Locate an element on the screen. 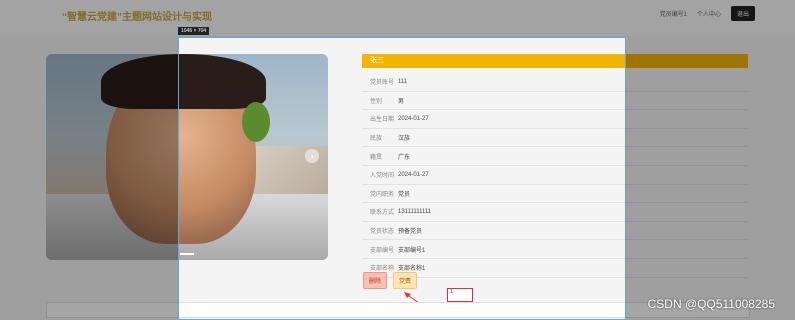 Image resolution: width=795 pixels, height=320 pixels. watermark: CSDN @QQ511008285 is located at coordinates (711, 304).